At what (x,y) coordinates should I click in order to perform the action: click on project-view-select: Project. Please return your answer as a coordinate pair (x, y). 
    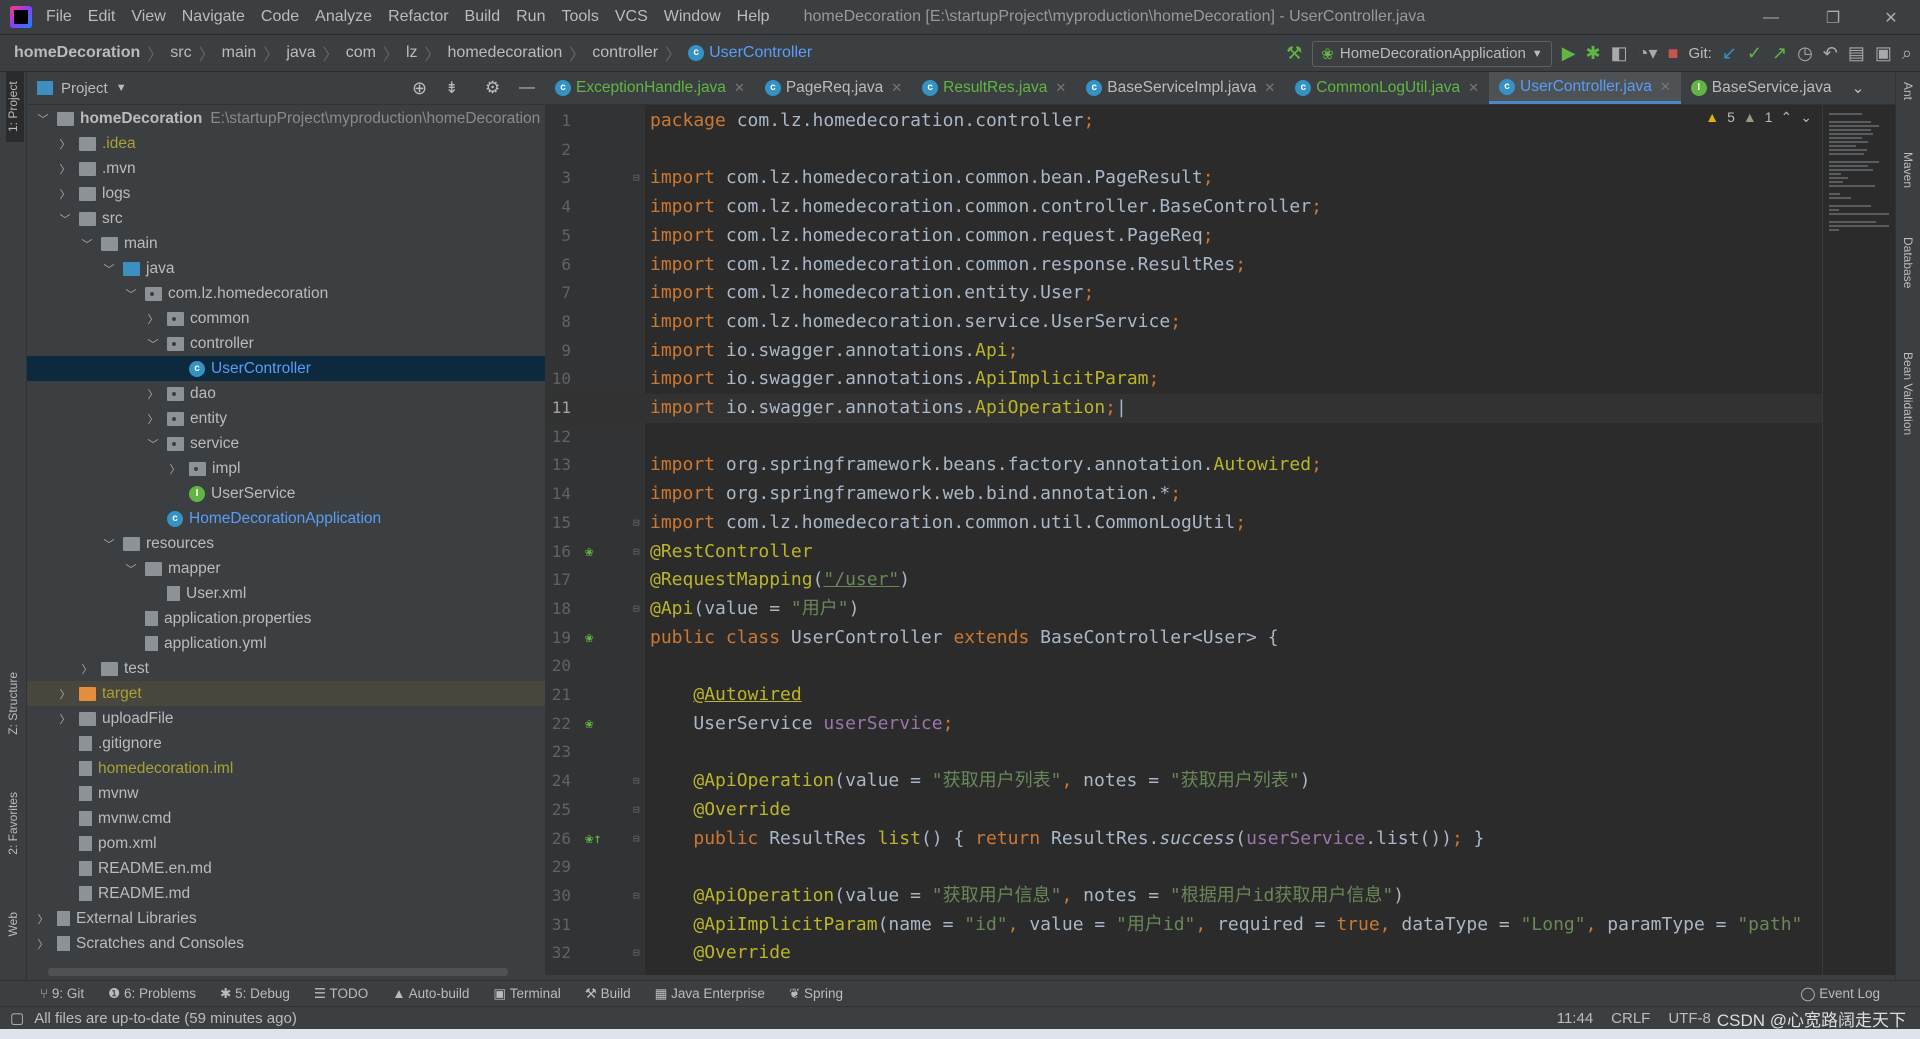
    Looking at the image, I should click on (84, 88).